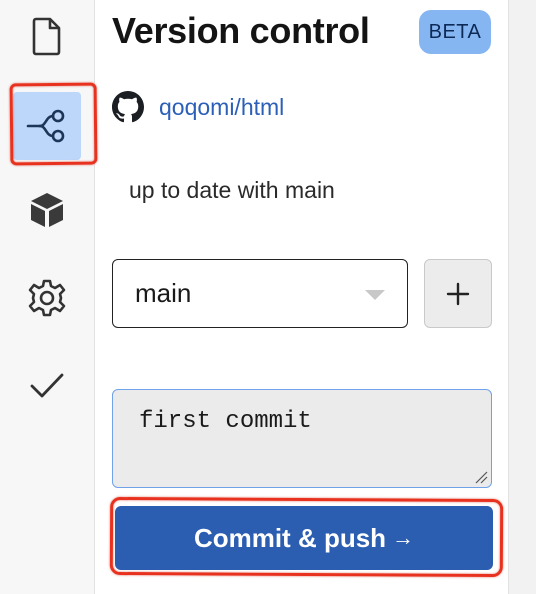 The image size is (536, 594). What do you see at coordinates (290, 537) in the screenshot?
I see `commit-push-label: Commit & push` at bounding box center [290, 537].